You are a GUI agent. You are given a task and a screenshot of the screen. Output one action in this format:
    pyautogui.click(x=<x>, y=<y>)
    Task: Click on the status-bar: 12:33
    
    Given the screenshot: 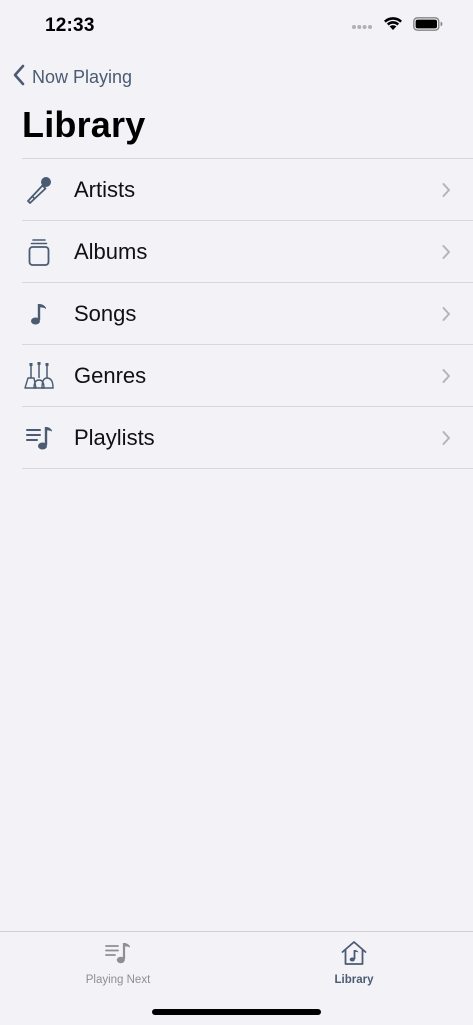 What is the action you would take?
    pyautogui.click(x=236, y=27)
    